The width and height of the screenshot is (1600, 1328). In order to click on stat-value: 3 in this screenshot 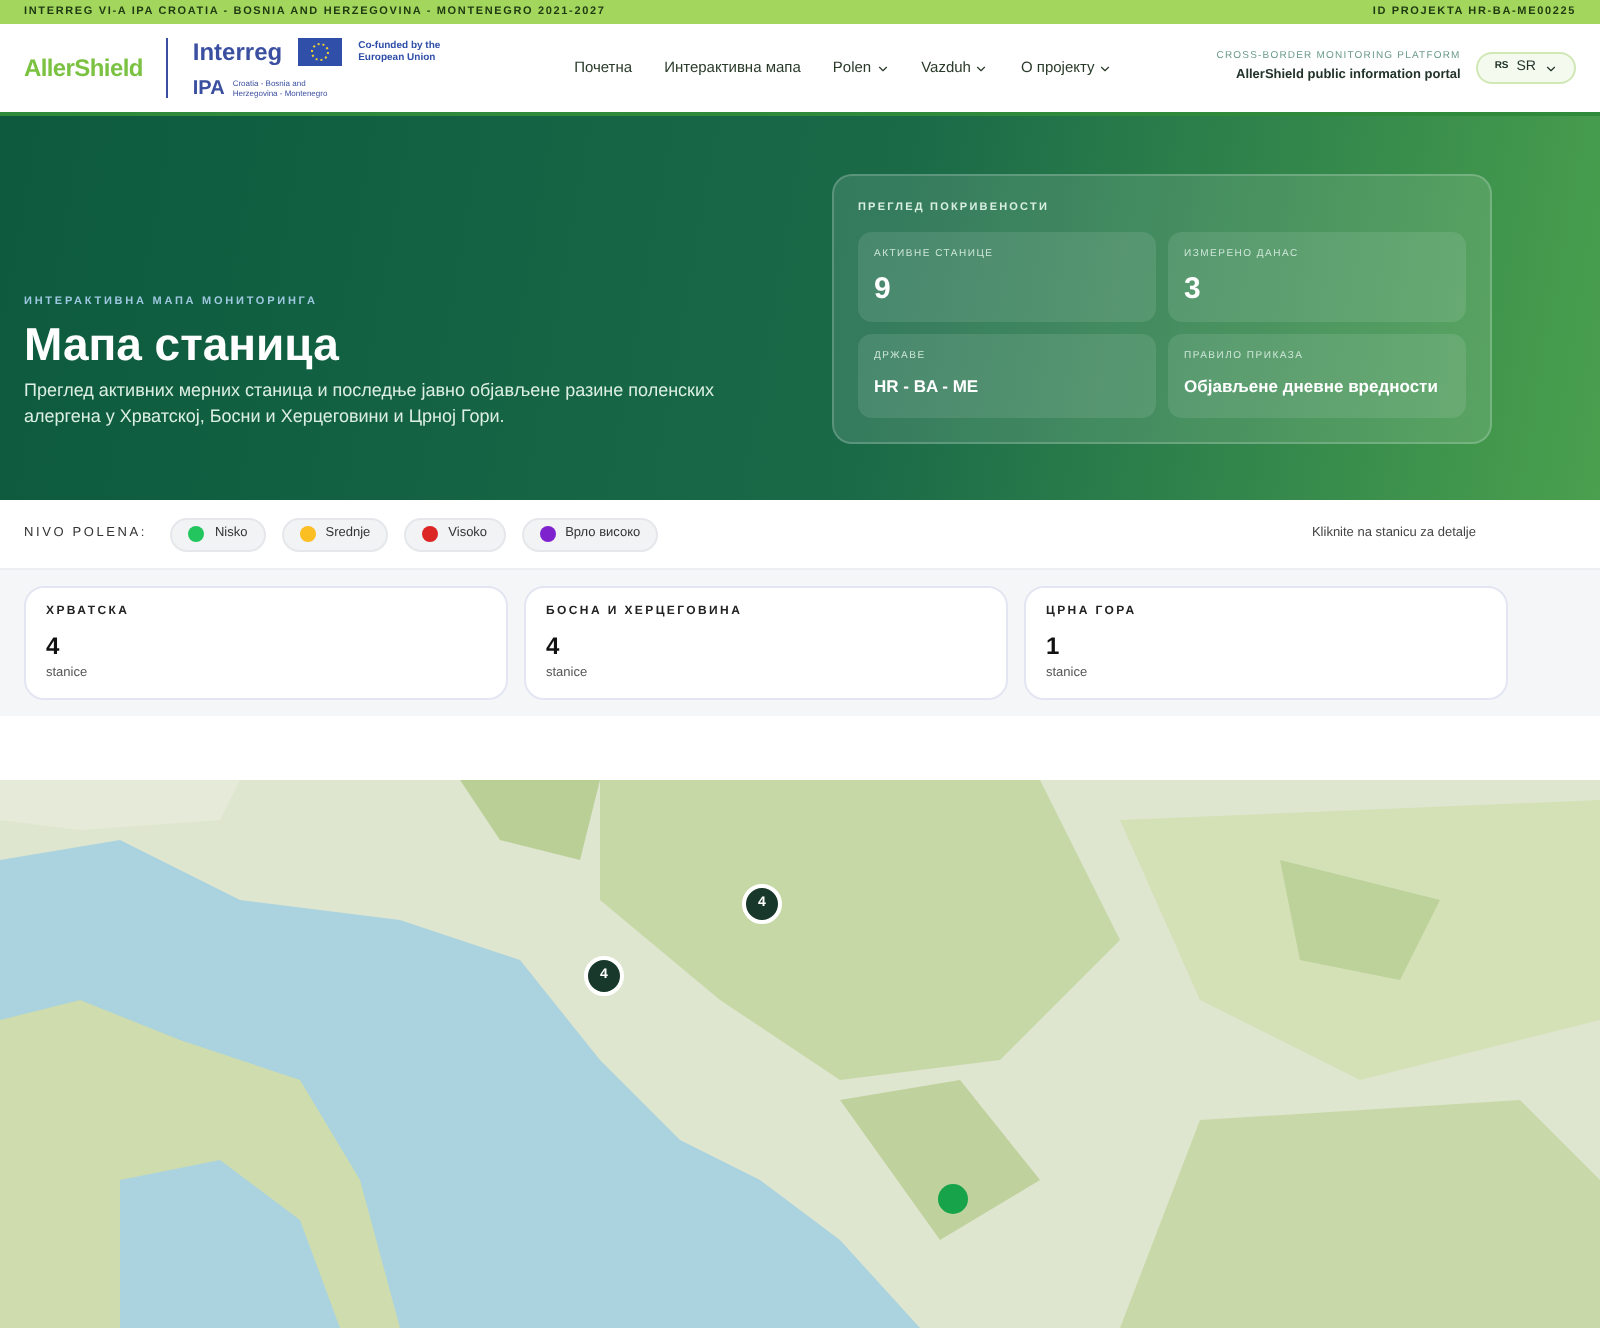, I will do `click(1193, 289)`.